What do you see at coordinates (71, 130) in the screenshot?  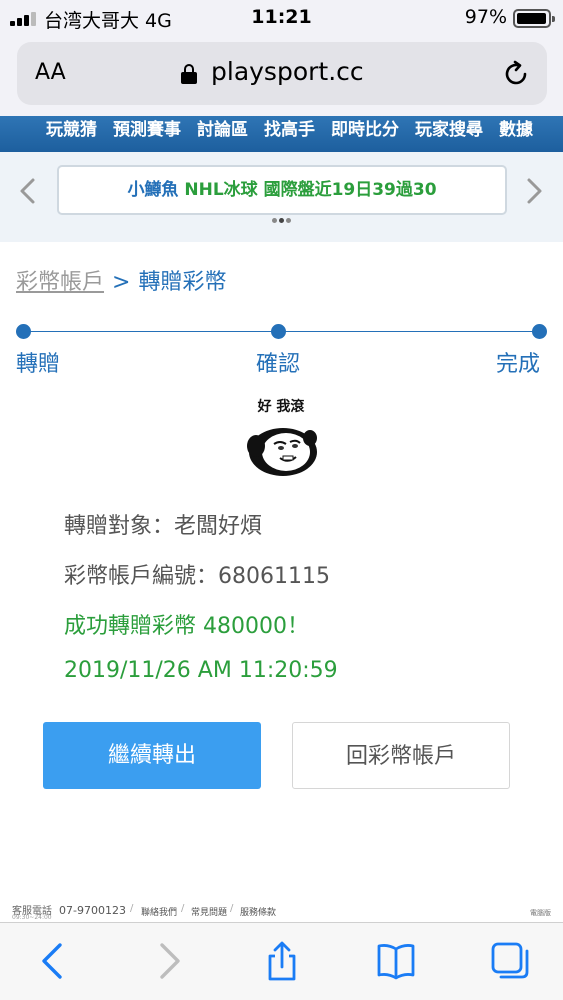 I see `site-nav-item: 玩競猜` at bounding box center [71, 130].